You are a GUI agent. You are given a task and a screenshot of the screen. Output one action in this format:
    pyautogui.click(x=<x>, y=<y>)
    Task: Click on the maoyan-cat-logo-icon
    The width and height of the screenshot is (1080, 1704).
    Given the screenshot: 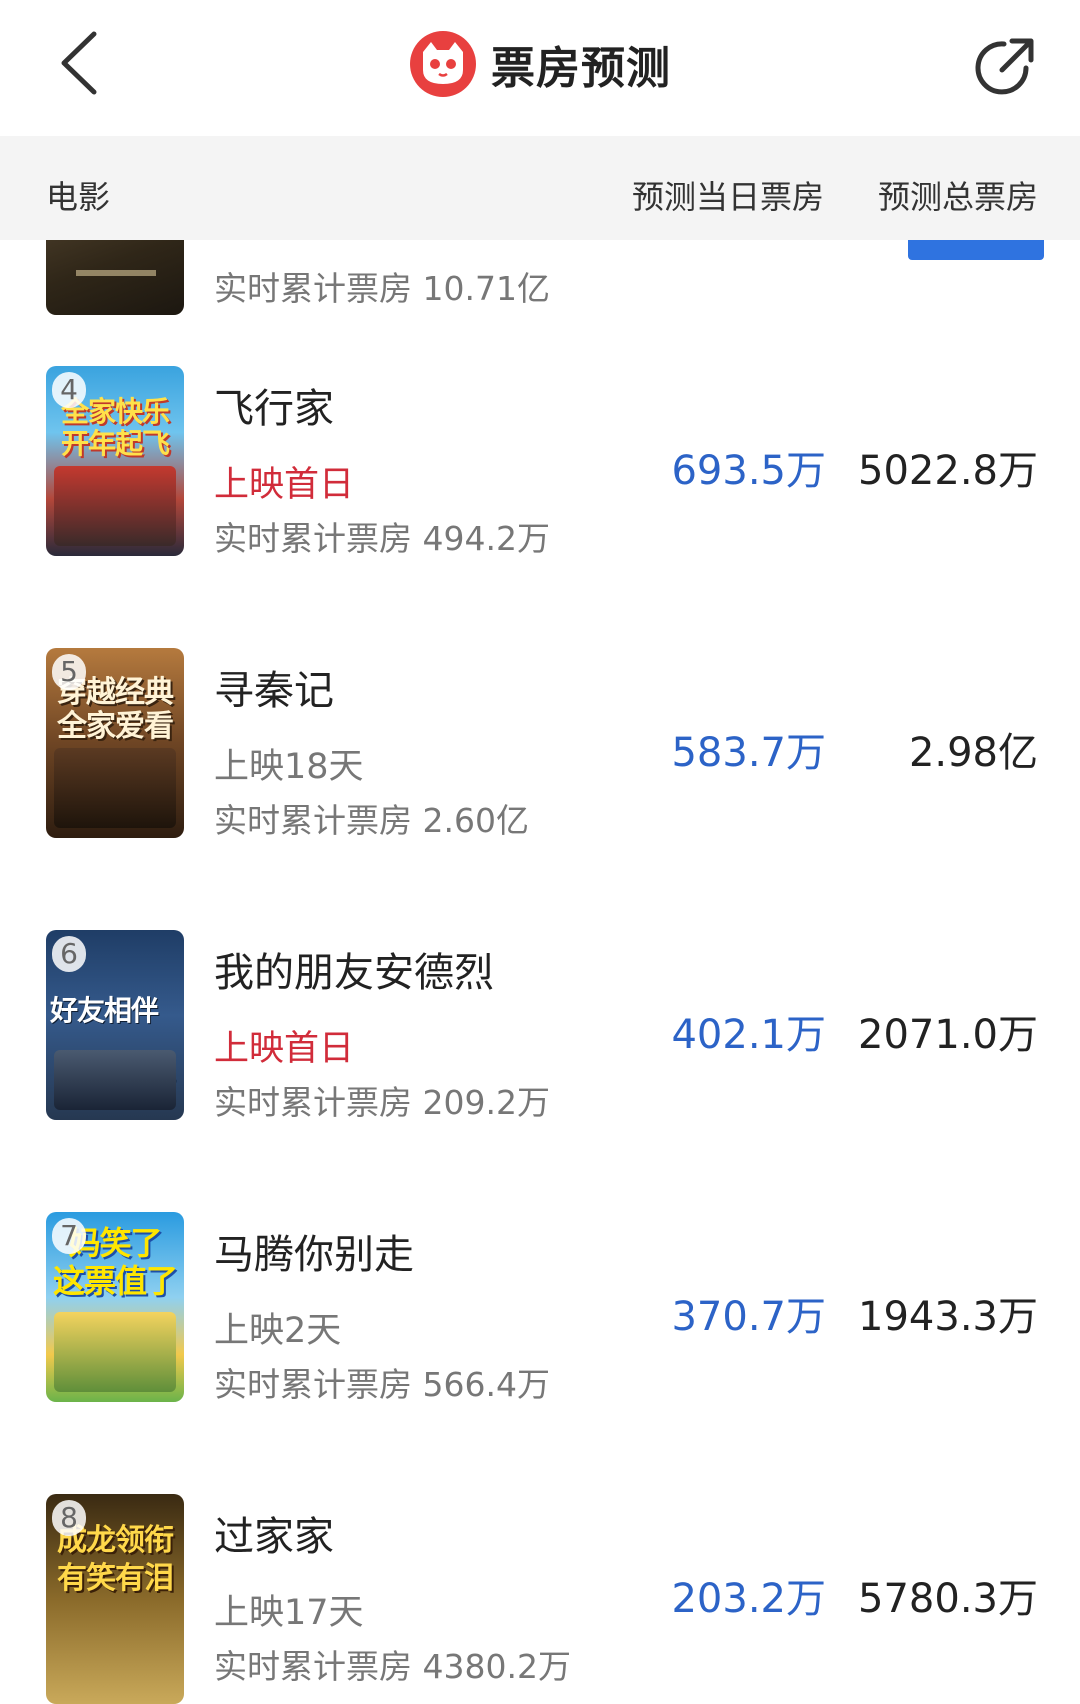 What is the action you would take?
    pyautogui.click(x=443, y=64)
    